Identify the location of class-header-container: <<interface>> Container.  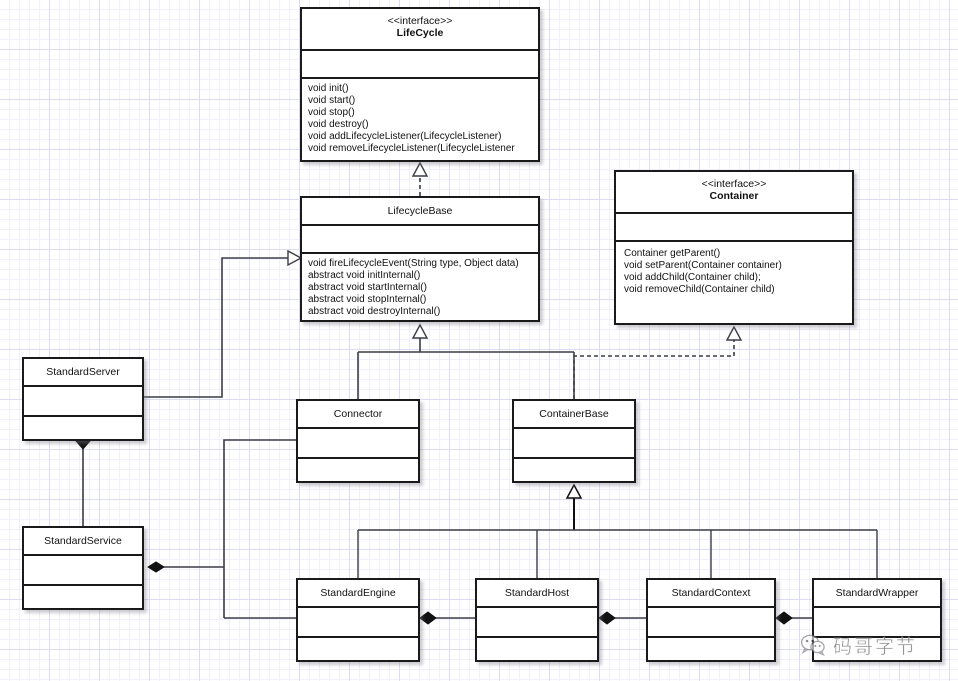
(734, 193).